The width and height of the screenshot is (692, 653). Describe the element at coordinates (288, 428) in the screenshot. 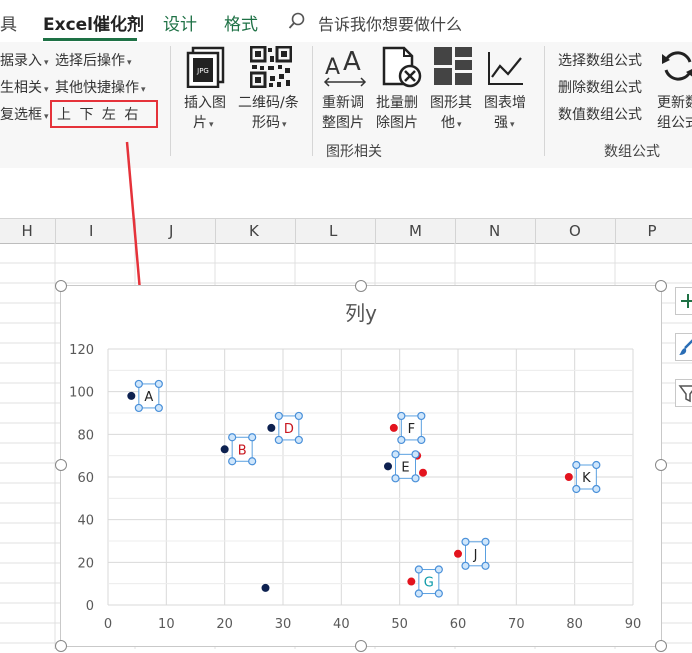

I see `data-label-d: D` at that location.